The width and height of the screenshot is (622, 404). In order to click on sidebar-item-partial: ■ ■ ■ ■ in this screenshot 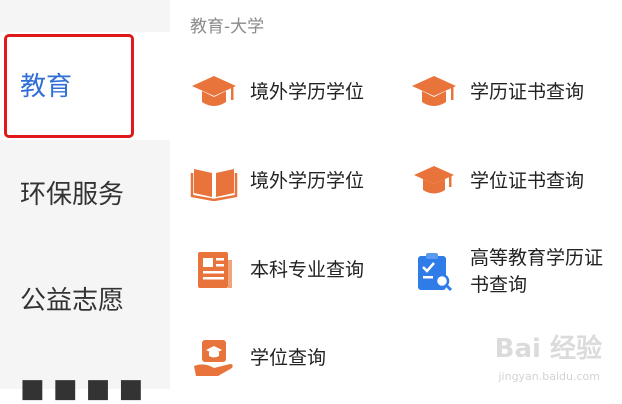, I will do `click(82, 389)`.